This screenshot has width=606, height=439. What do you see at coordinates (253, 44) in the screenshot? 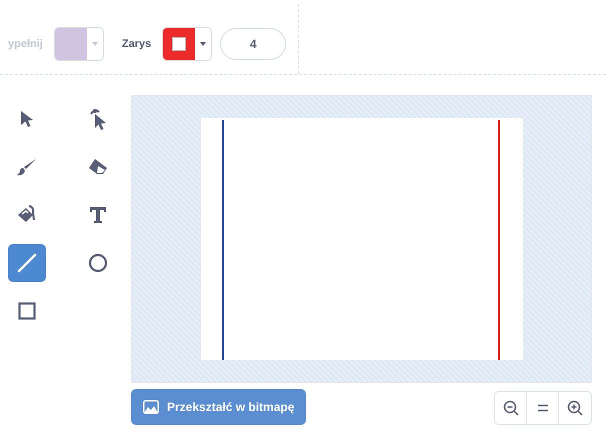
I see `outline-width-field: 4` at bounding box center [253, 44].